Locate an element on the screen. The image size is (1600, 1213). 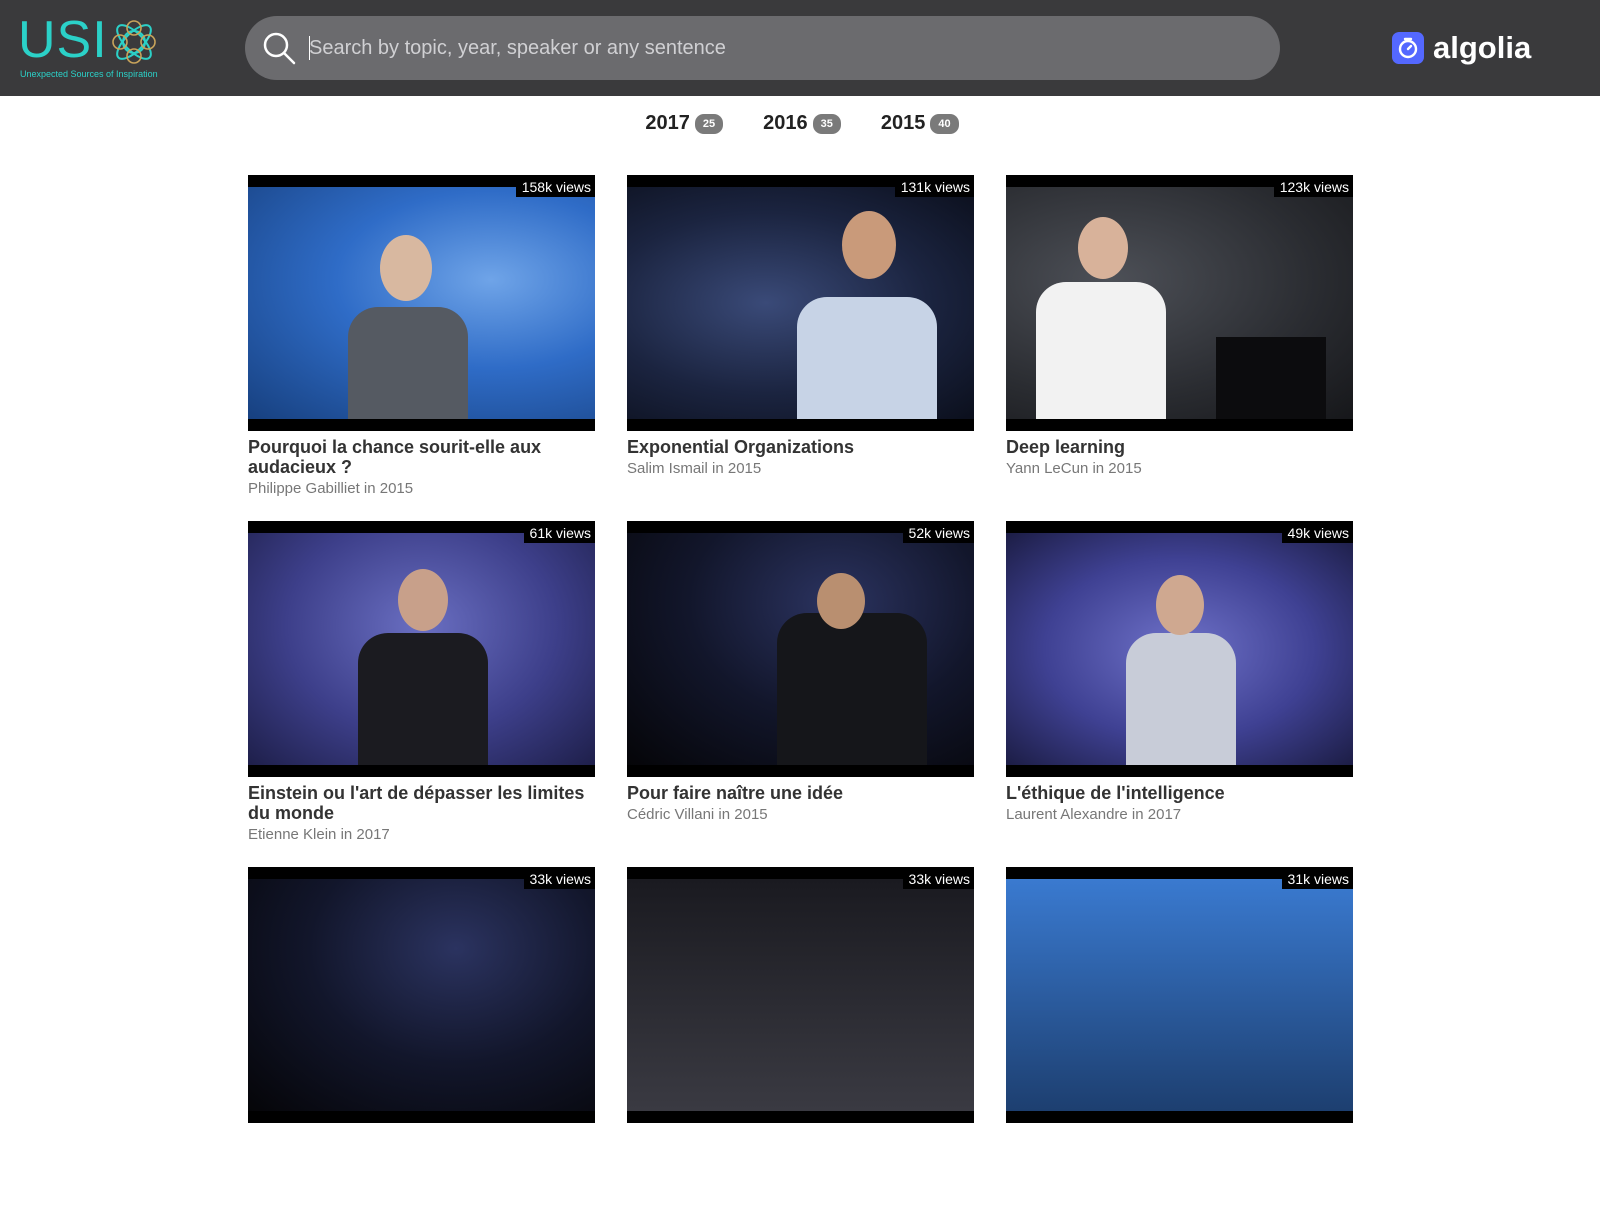
algolia-logo: algolia is located at coordinates (1461, 48).